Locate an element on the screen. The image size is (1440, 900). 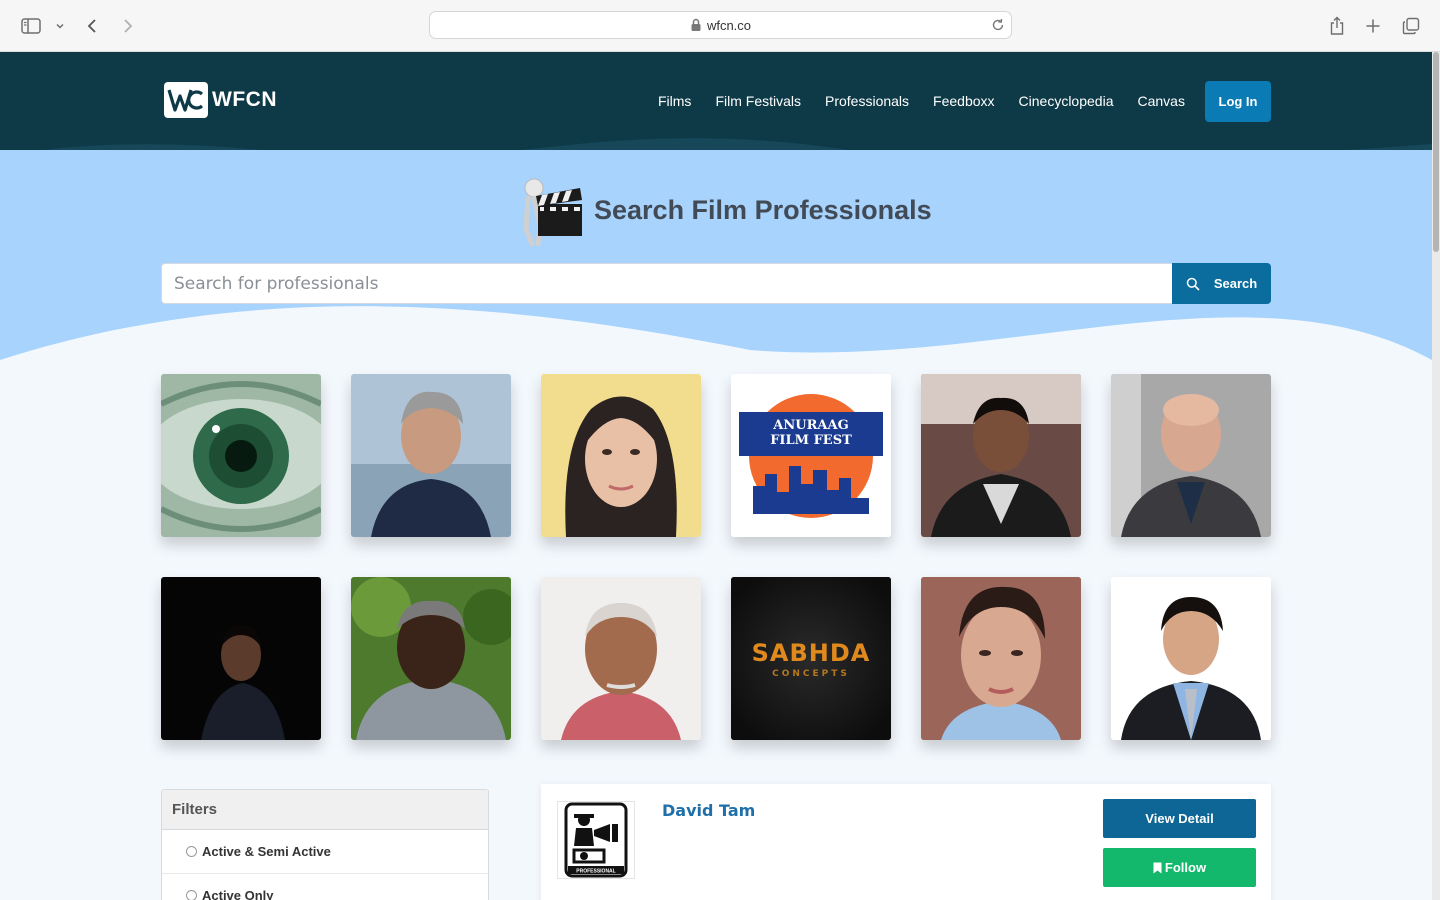
avatar: PROFESSIONAL is located at coordinates (596, 840).